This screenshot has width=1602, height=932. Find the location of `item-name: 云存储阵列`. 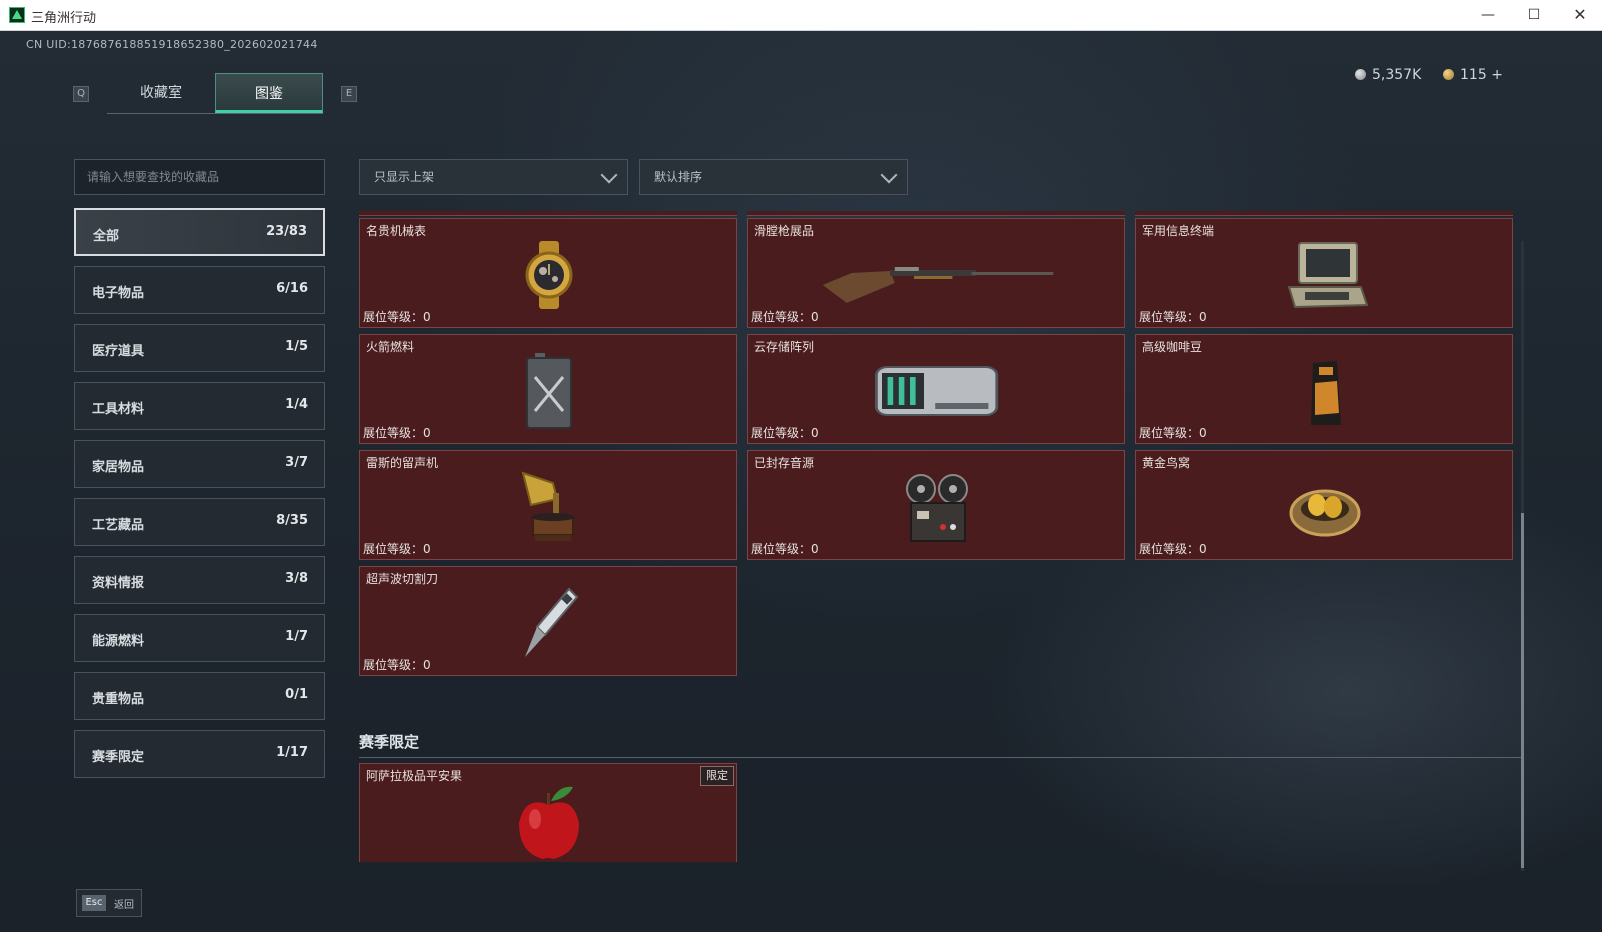

item-name: 云存储阵列 is located at coordinates (784, 347).